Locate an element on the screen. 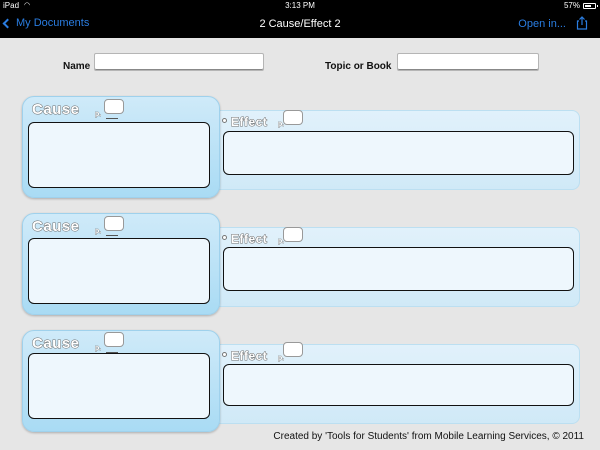 The width and height of the screenshot is (600, 450). name-field is located at coordinates (179, 62).